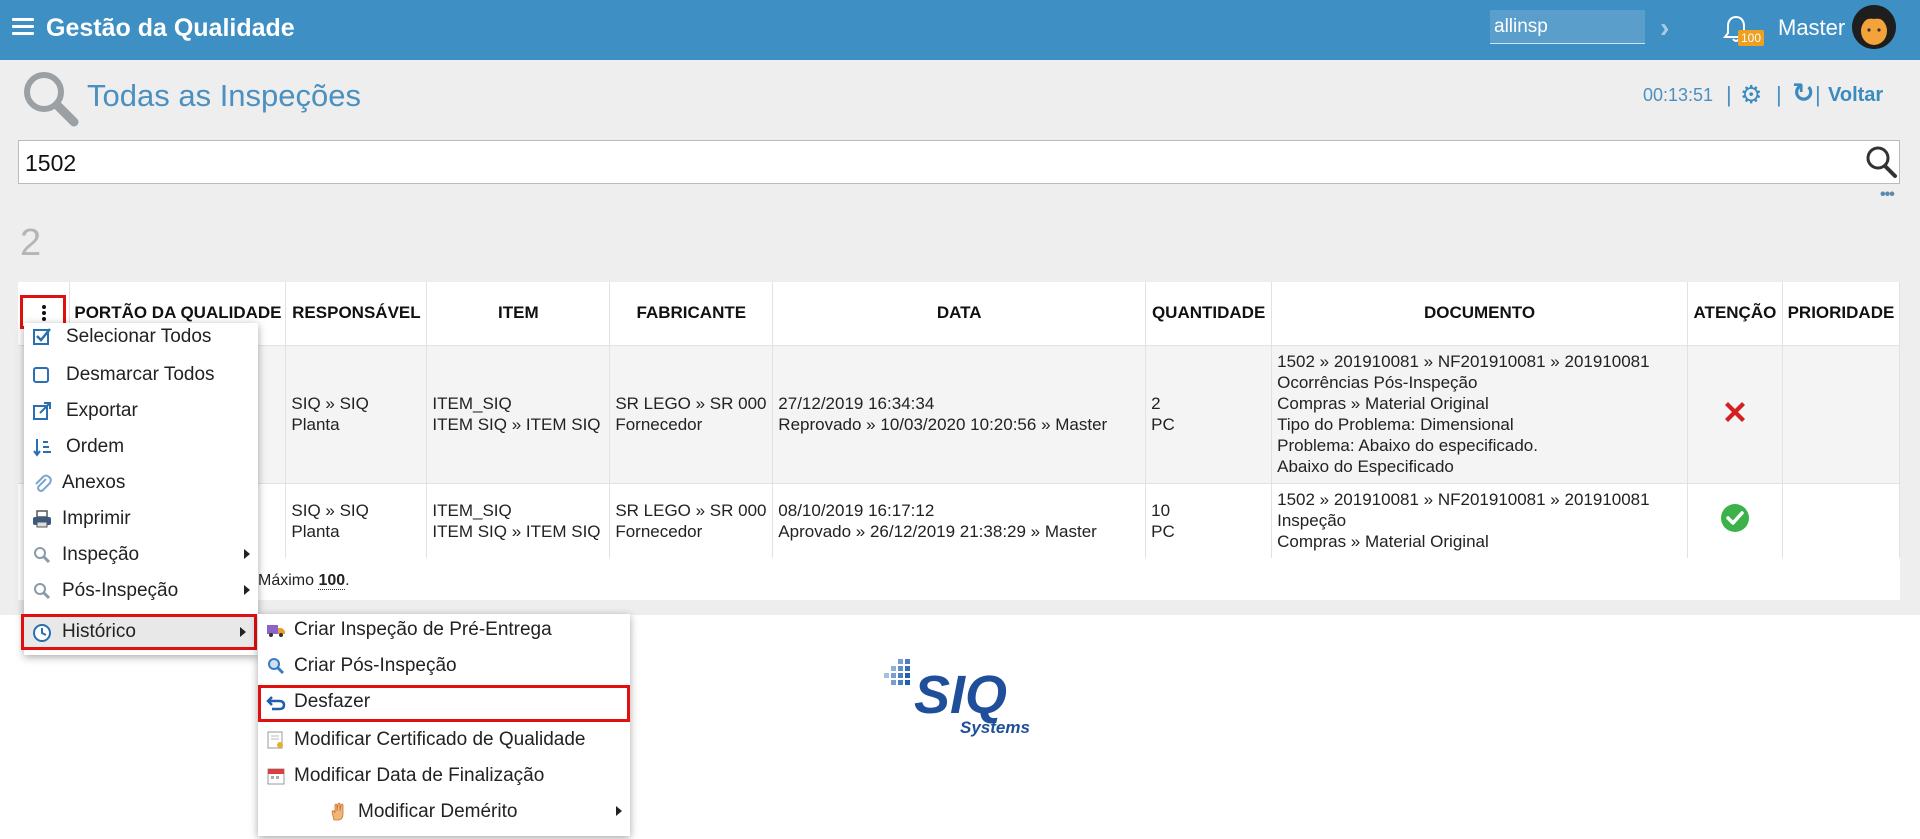  I want to click on more-options-icon: •••, so click(1887, 195).